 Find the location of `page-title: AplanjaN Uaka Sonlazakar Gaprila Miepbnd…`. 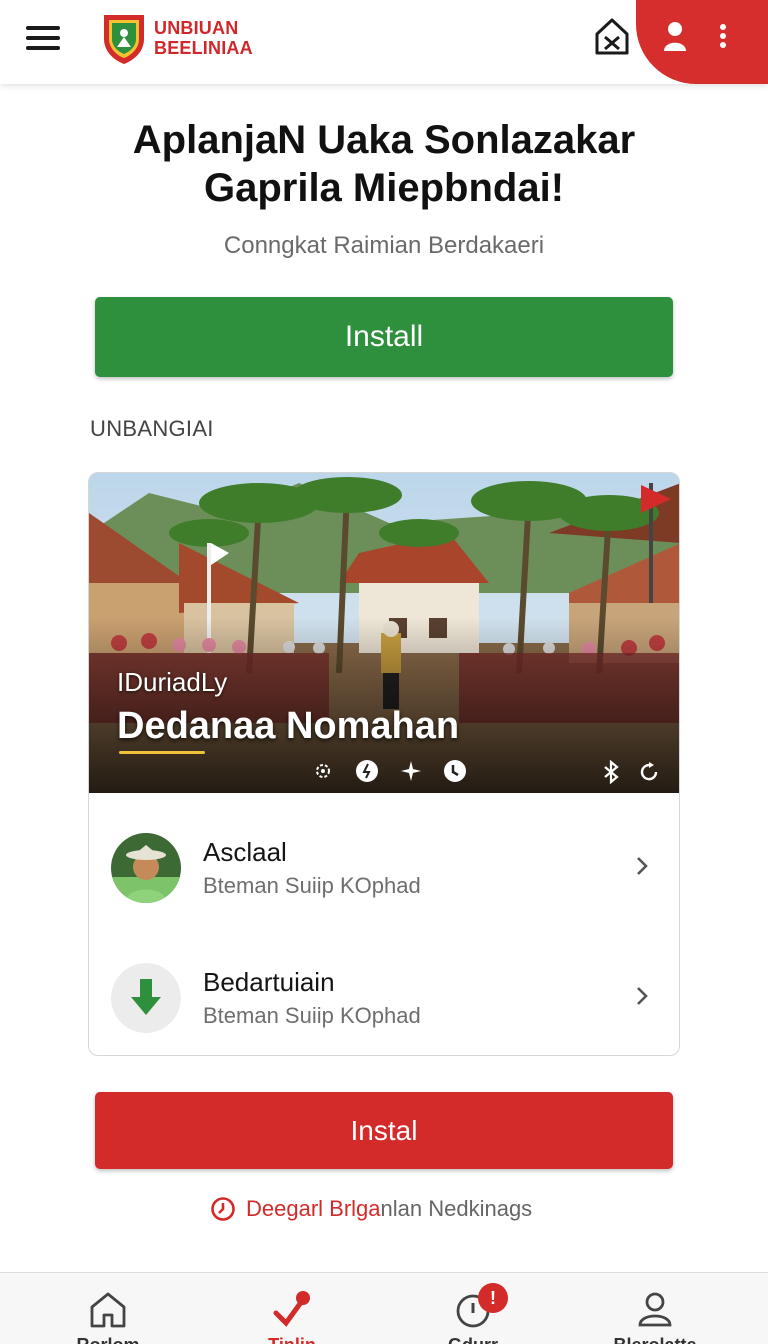

page-title: AplanjaN Uaka Sonlazakar Gaprila Miepbnd… is located at coordinates (384, 164).